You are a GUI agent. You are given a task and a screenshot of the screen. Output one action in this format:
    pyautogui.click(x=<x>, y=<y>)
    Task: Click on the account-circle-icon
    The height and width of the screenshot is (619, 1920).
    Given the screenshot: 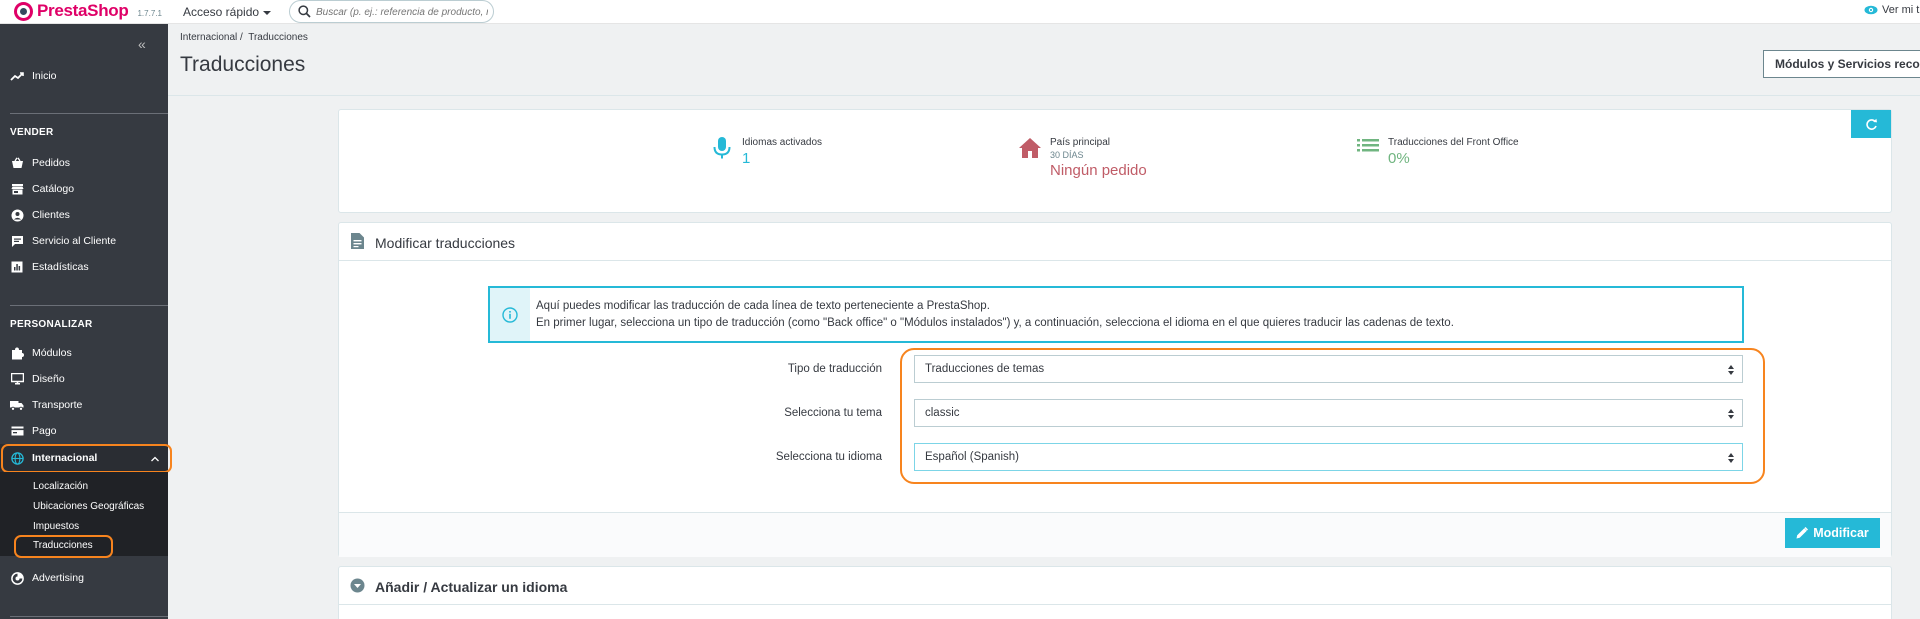 What is the action you would take?
    pyautogui.click(x=17, y=215)
    